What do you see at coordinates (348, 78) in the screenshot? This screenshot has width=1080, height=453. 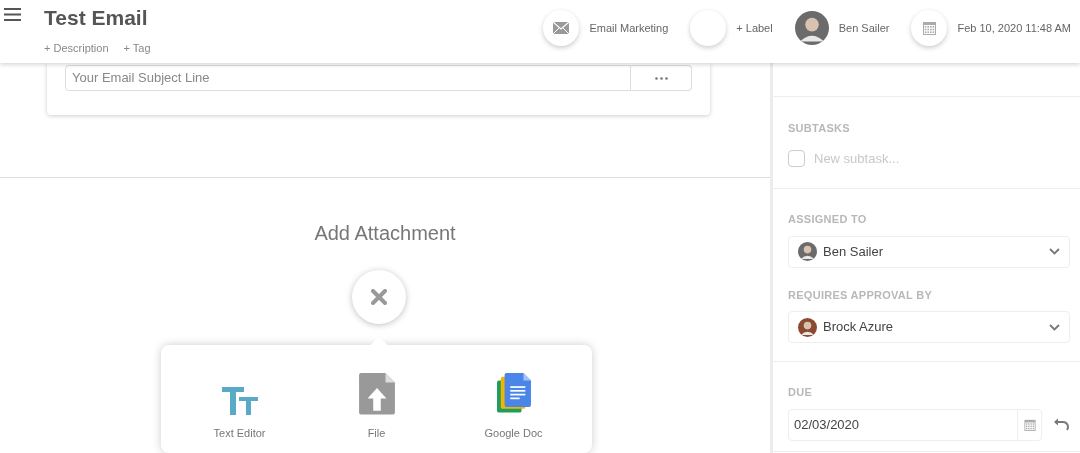 I see `subject-field: Your Email Subject Line` at bounding box center [348, 78].